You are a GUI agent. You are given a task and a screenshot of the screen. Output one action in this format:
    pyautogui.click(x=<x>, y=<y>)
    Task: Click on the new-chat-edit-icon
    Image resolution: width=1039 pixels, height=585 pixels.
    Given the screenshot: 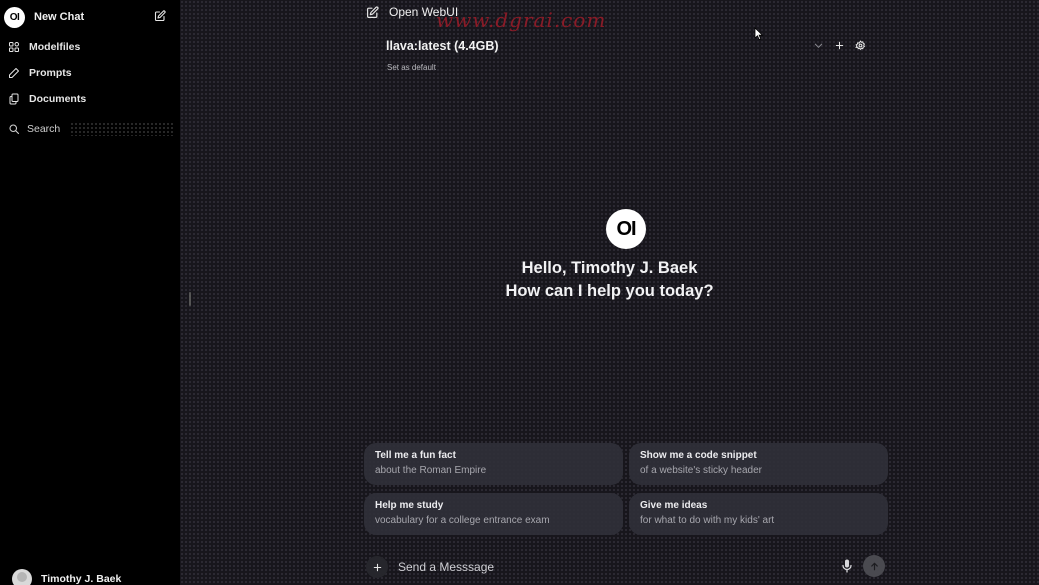 What is the action you would take?
    pyautogui.click(x=372, y=12)
    